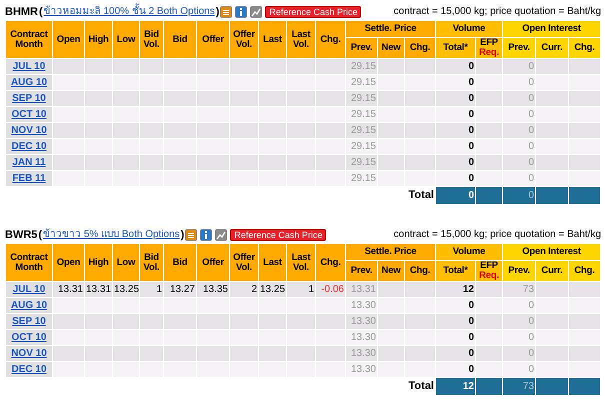  Describe the element at coordinates (213, 290) in the screenshot. I see `table-cell: 13.35` at that location.